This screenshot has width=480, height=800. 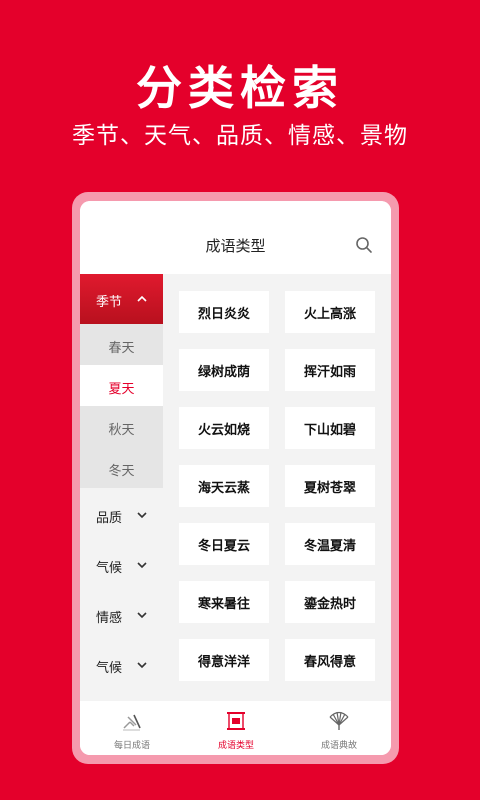 I want to click on sub-item-winter: 冬天, so click(x=121, y=467).